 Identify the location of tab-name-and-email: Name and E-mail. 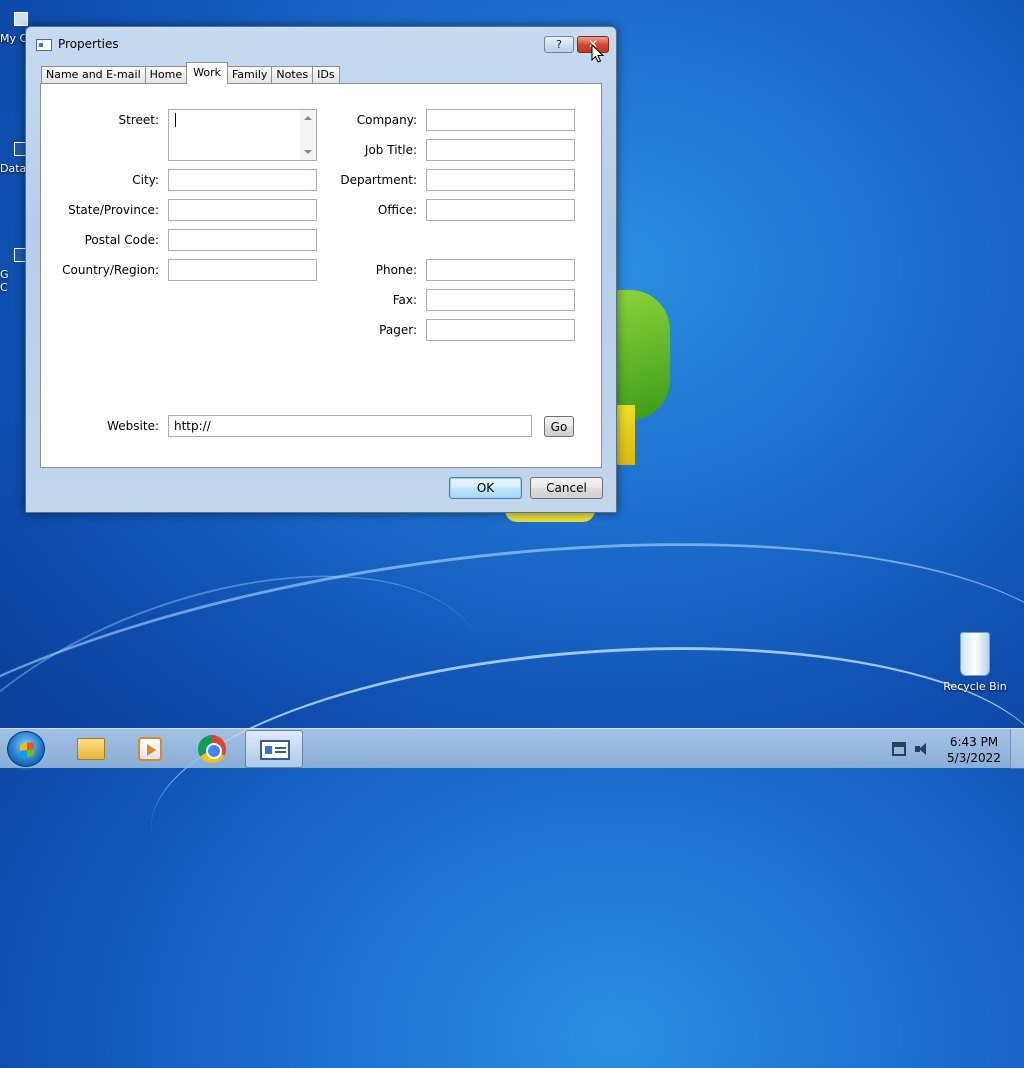
(93, 75).